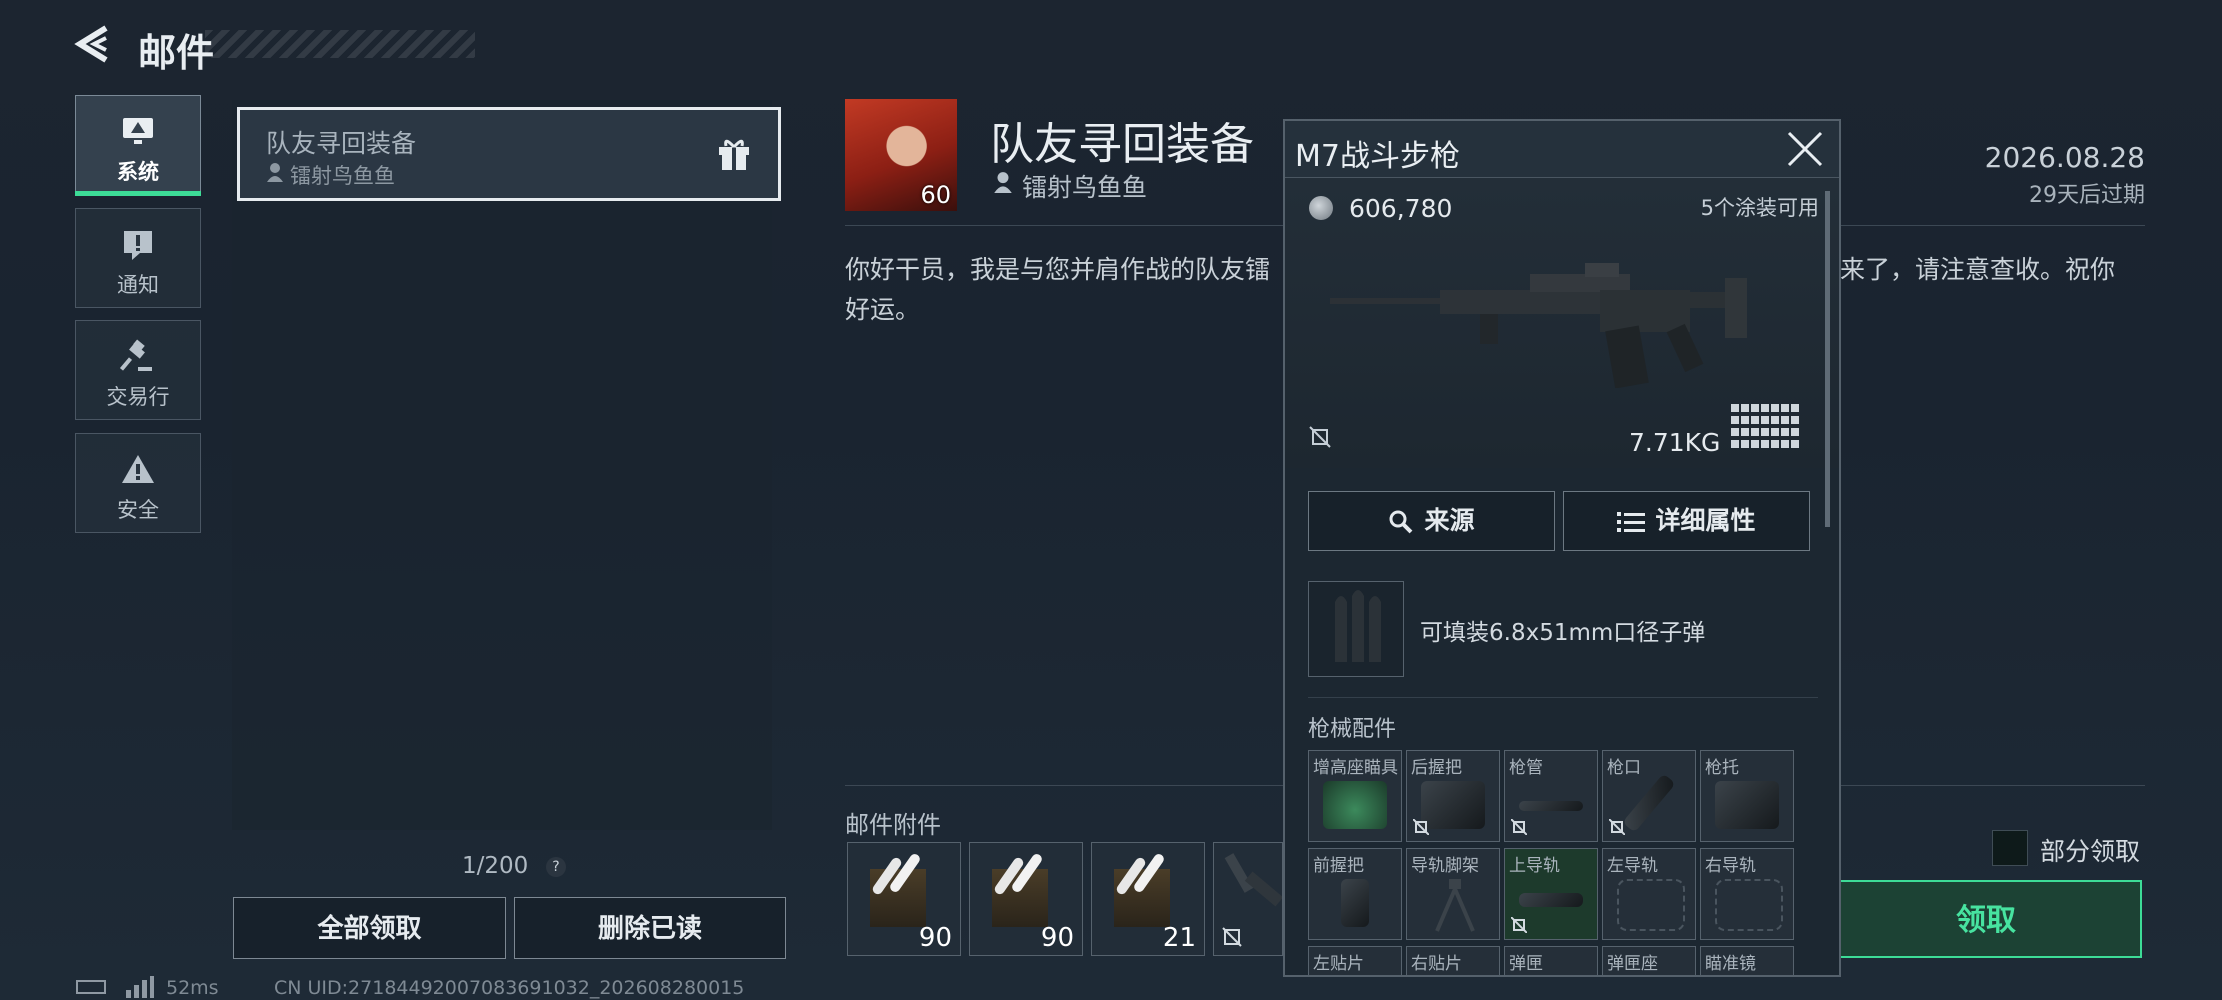  Describe the element at coordinates (1142, 898) in the screenshot. I see `ammo-box-icon` at that location.